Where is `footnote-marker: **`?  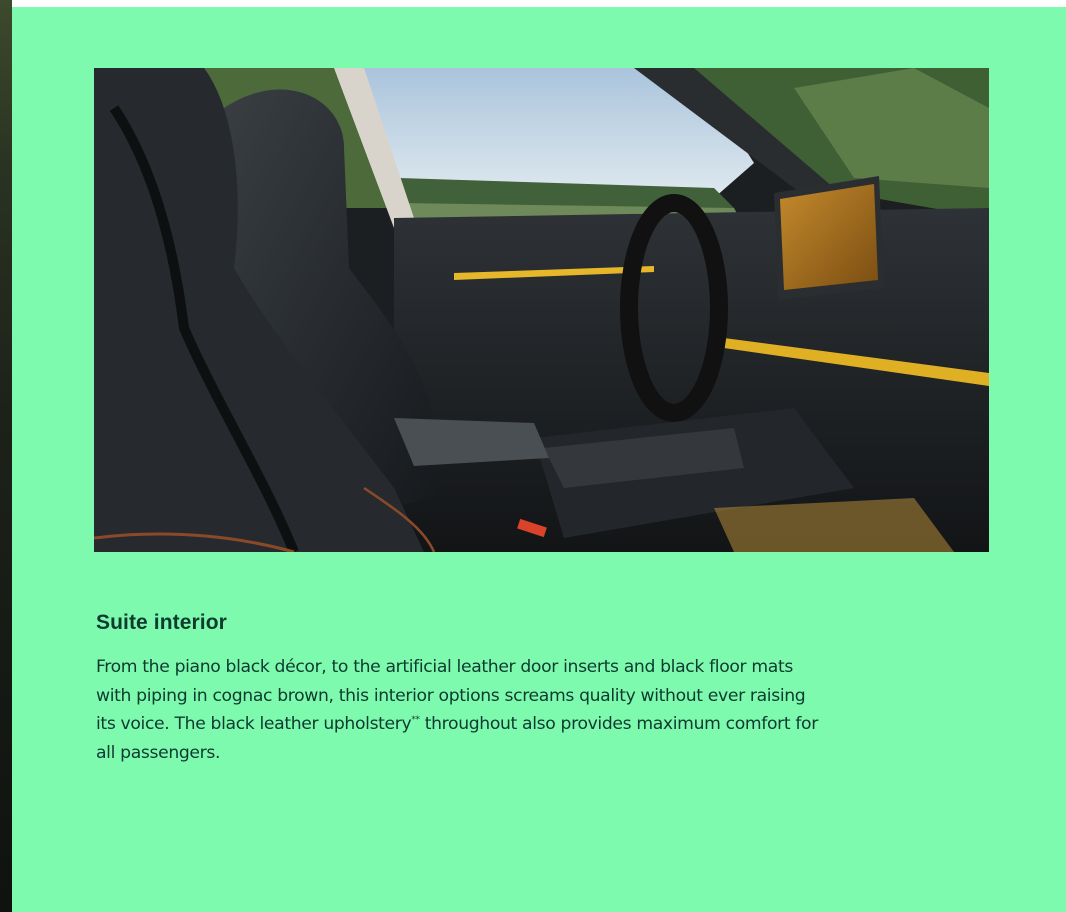
footnote-marker: ** is located at coordinates (415, 720).